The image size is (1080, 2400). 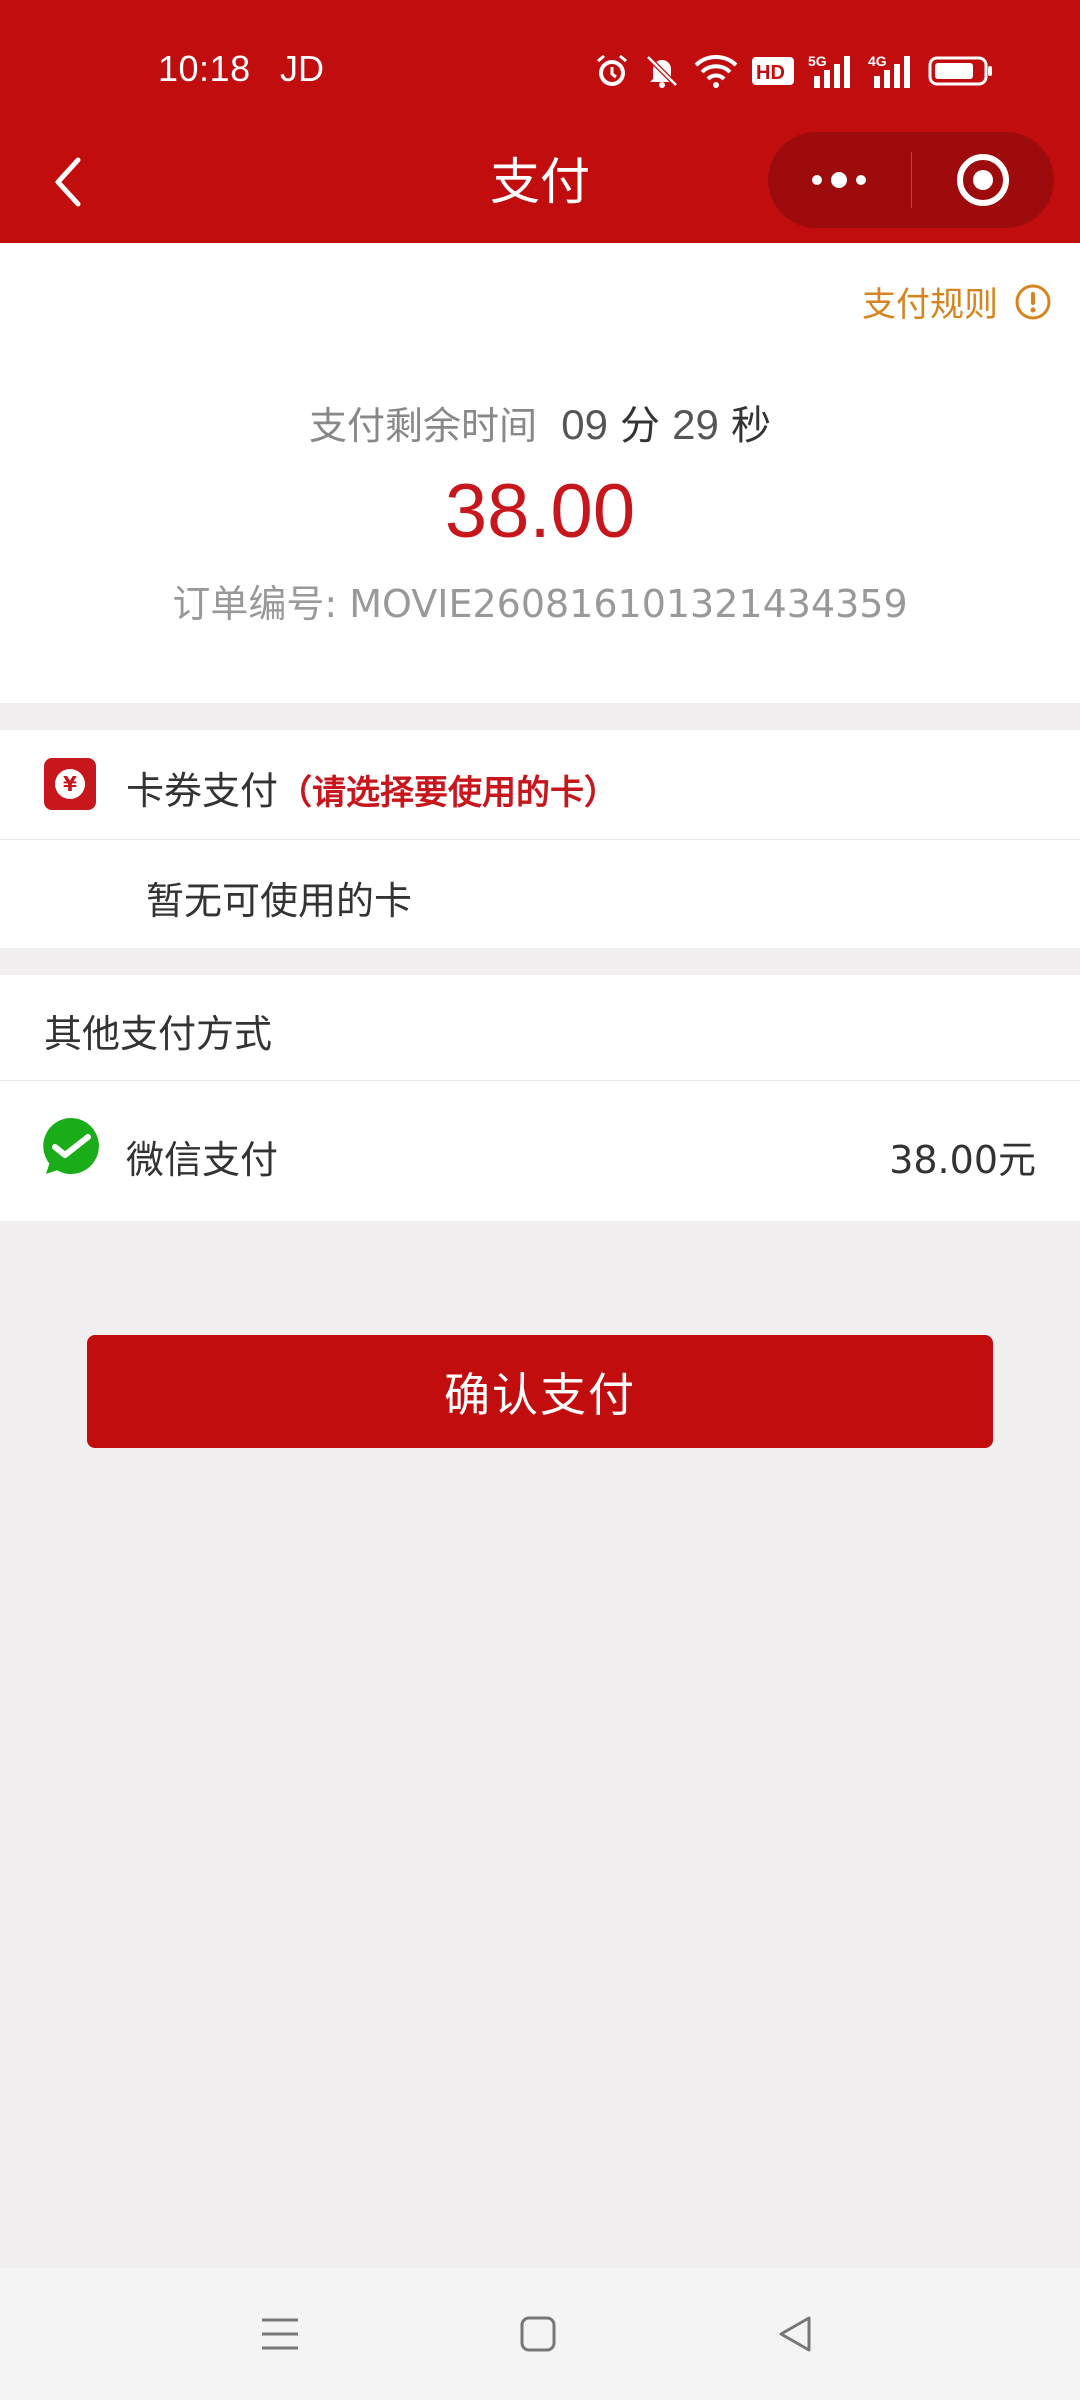 I want to click on card-payment-section: ¥ 卡券支付（请选择要使用的卡） 暂无可使用的卡, so click(x=540, y=839).